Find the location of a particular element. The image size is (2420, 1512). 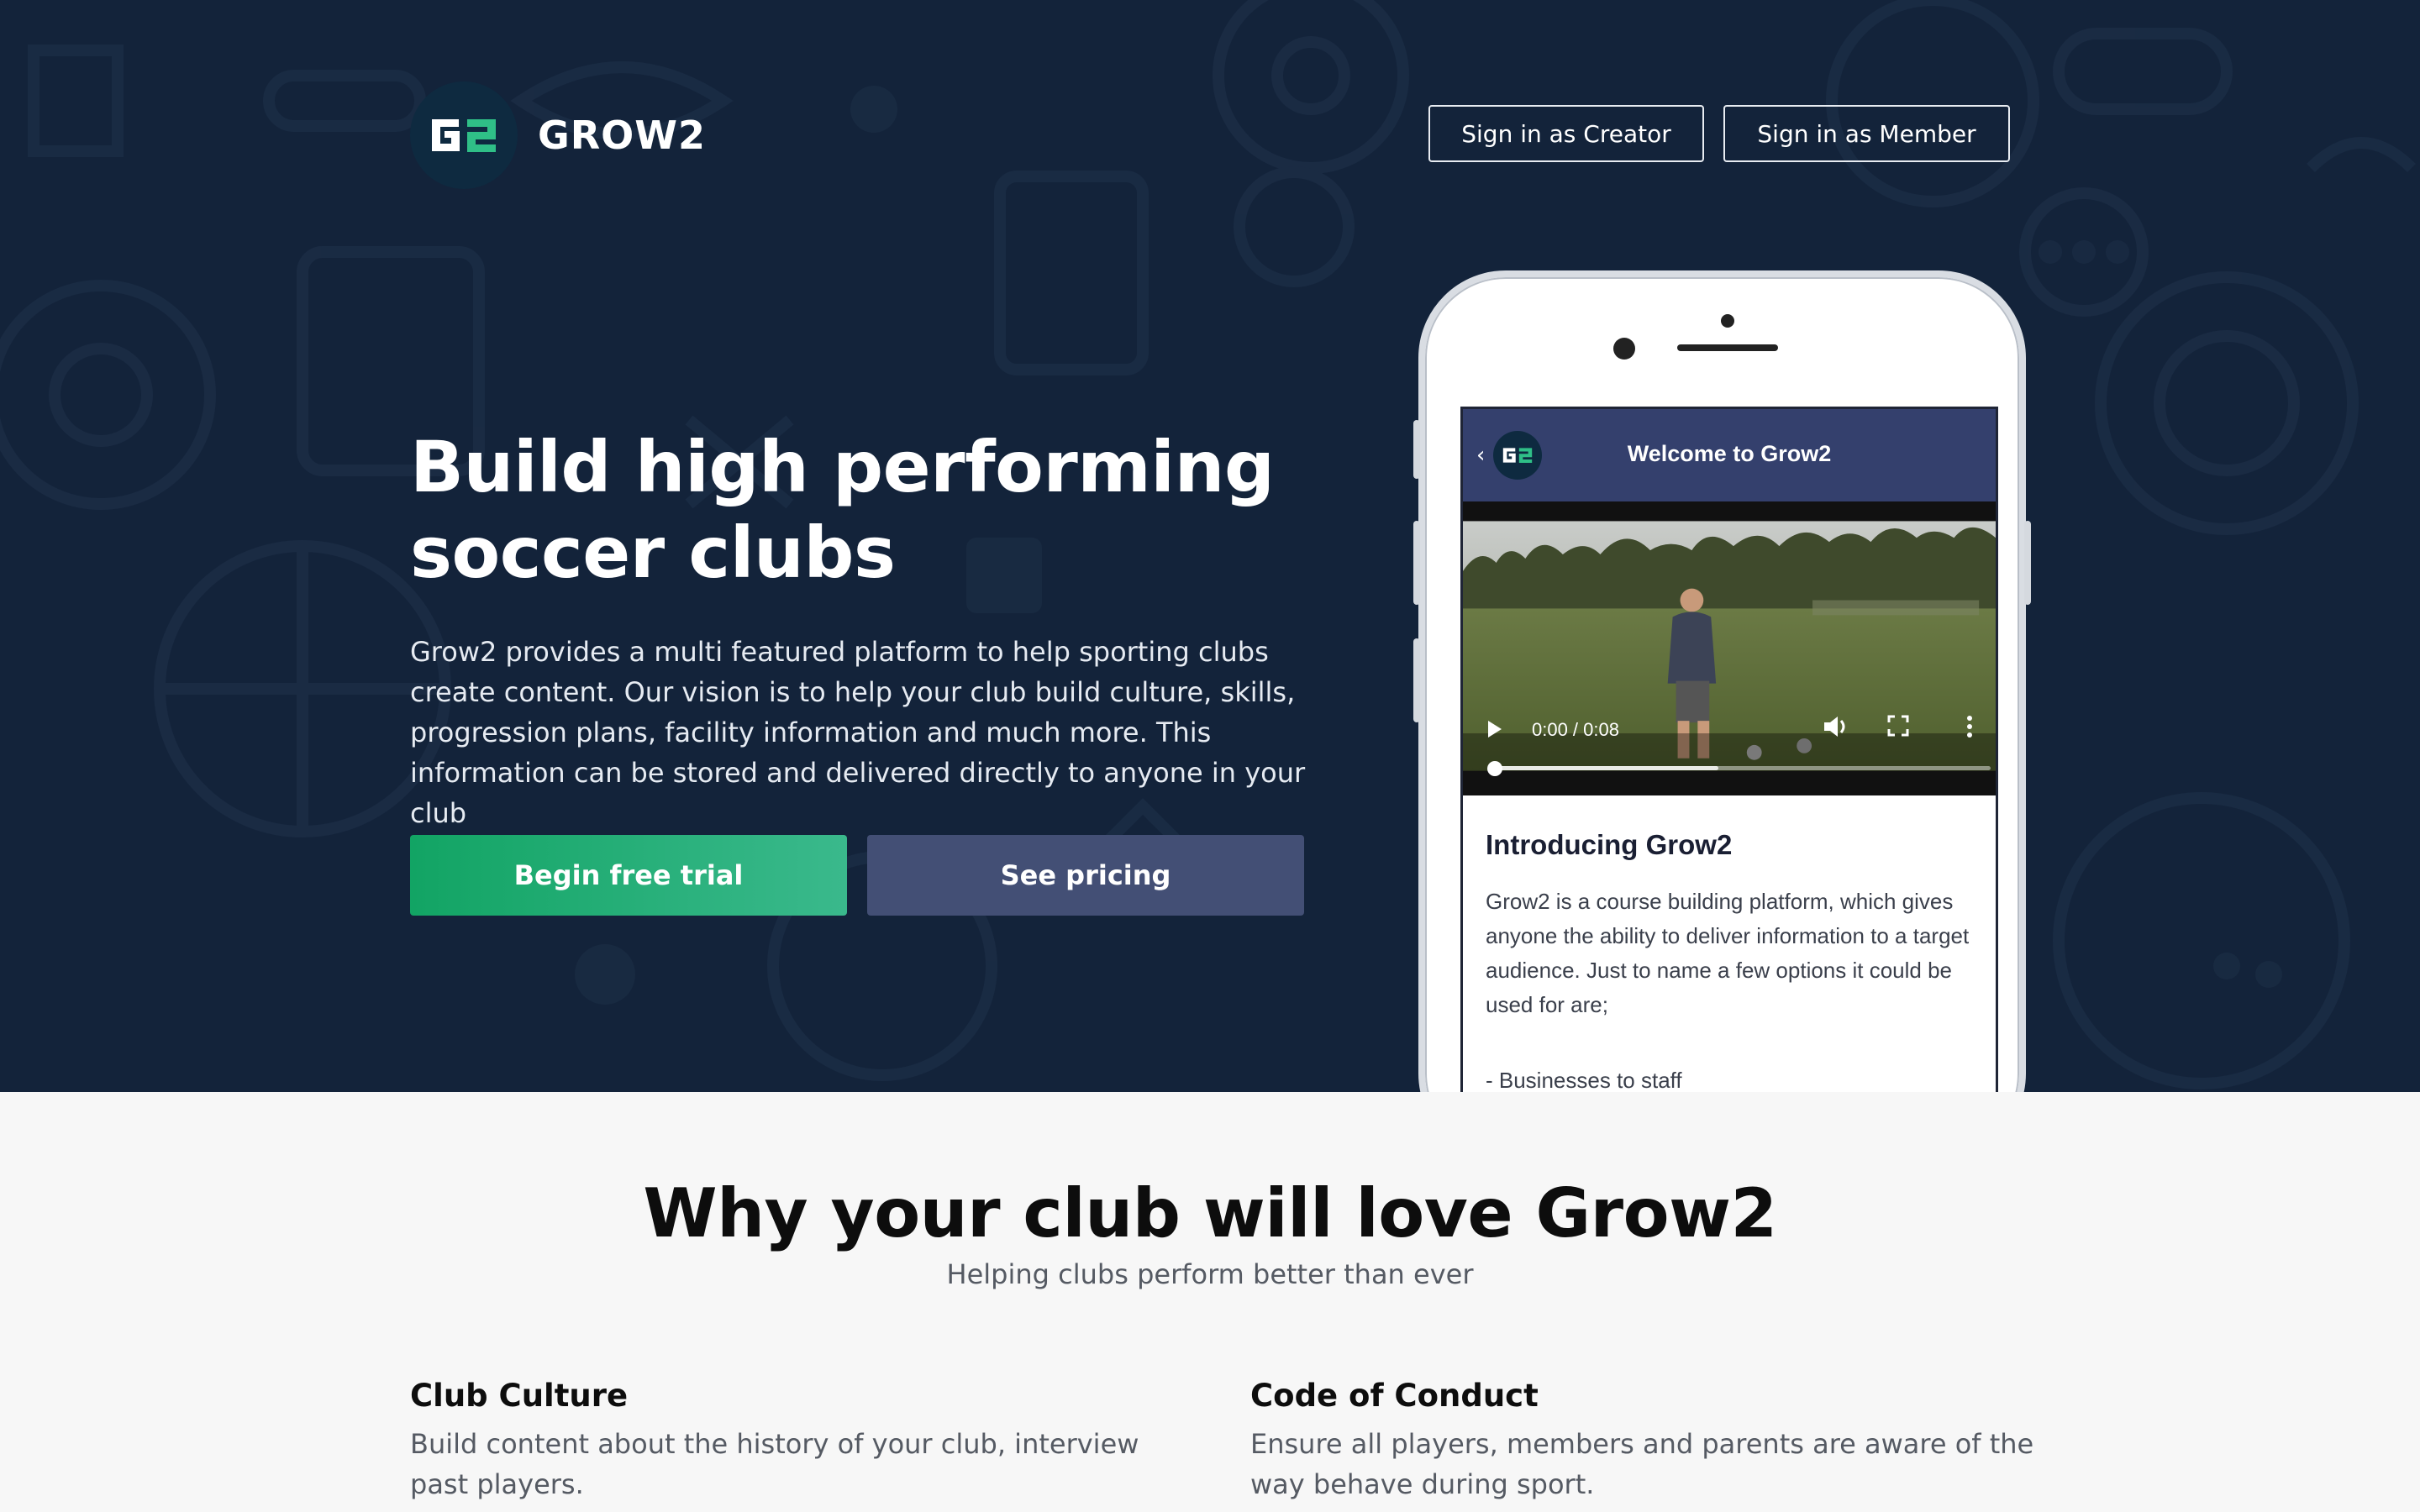

sign-in-creator-button: Sign in as Creator is located at coordinates (1566, 133).